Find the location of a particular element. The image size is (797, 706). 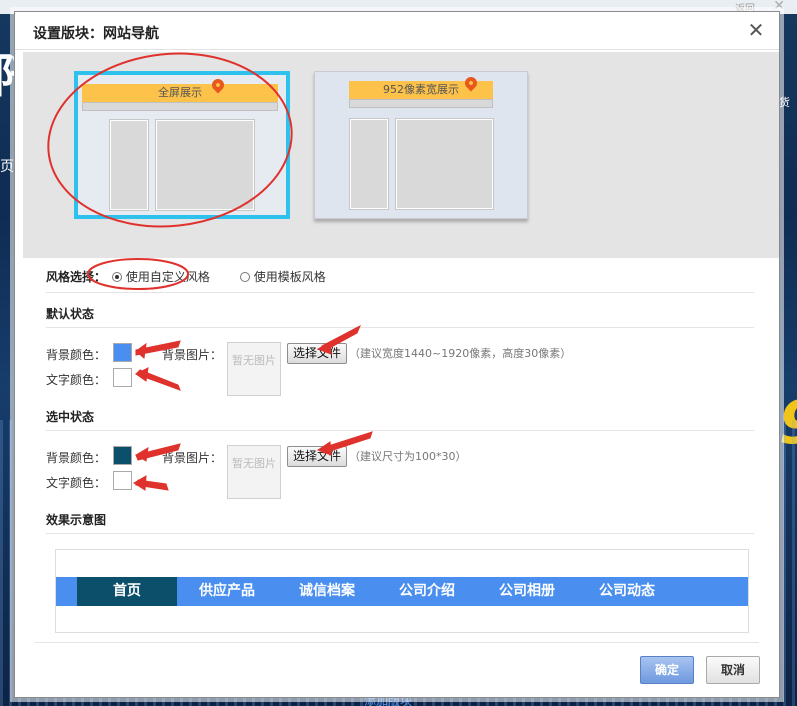

selected-state-title: 选中状态 is located at coordinates (70, 417).